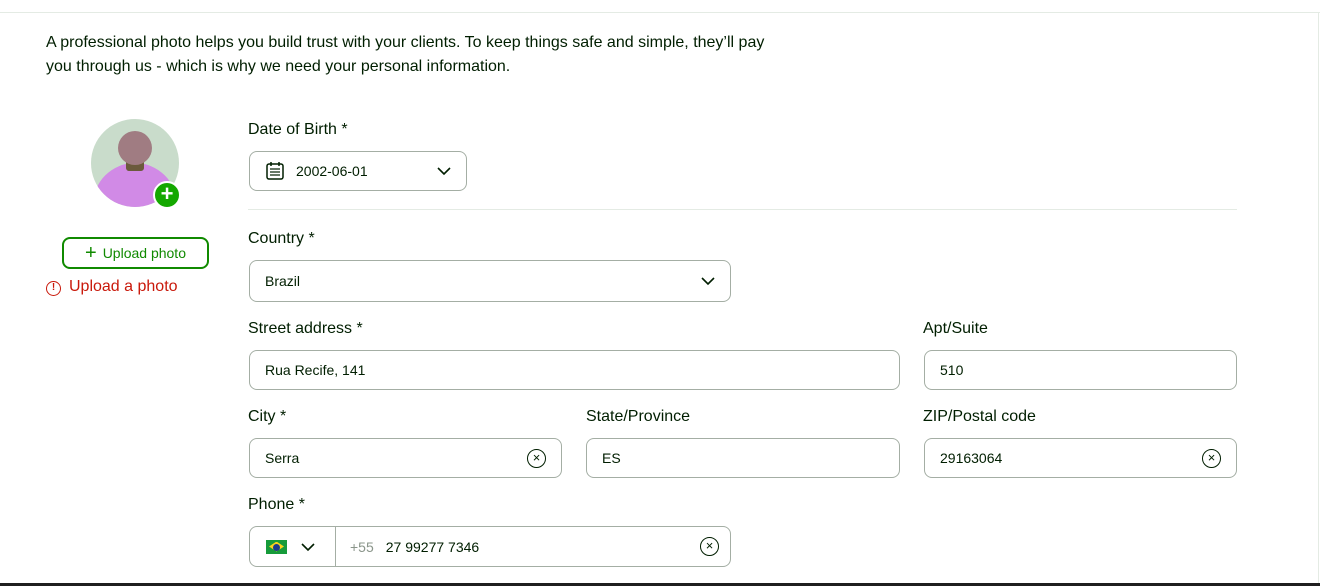  What do you see at coordinates (405, 458) in the screenshot?
I see `city-input: Serra ×` at bounding box center [405, 458].